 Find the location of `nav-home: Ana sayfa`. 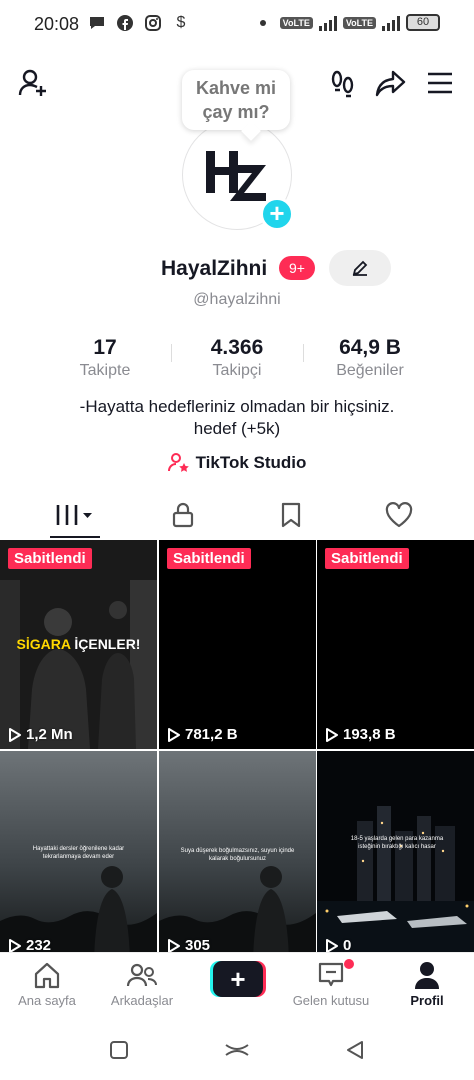

nav-home: Ana sayfa is located at coordinates (47, 983).